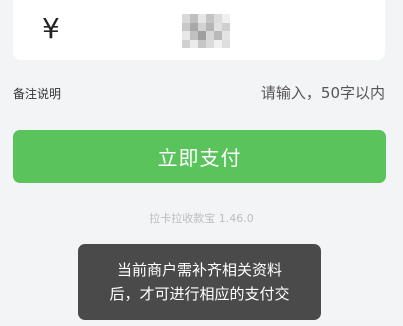 Image resolution: width=403 pixels, height=326 pixels. I want to click on toast-message: 当前商户需补齐相关资料 后，才可进行相应的支付交, so click(199, 282).